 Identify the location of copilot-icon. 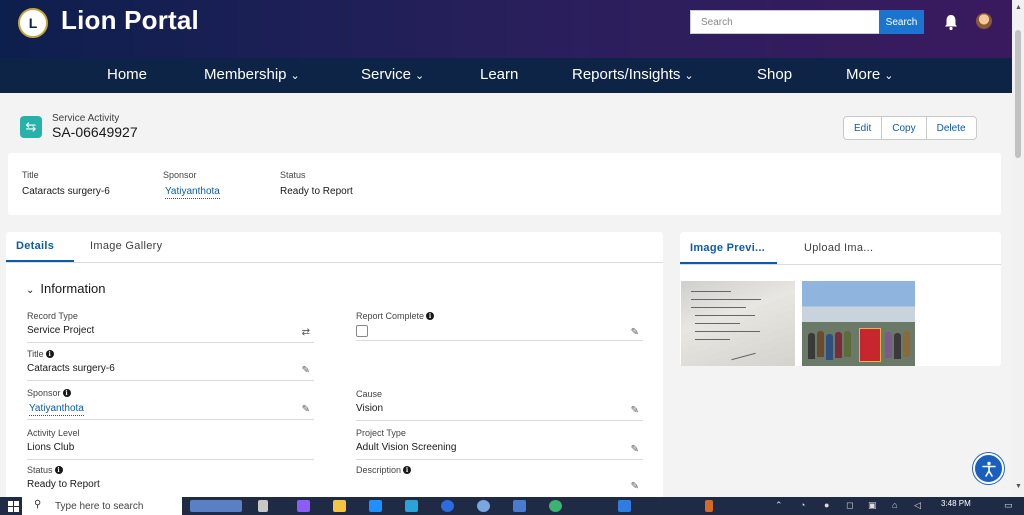
(303, 506).